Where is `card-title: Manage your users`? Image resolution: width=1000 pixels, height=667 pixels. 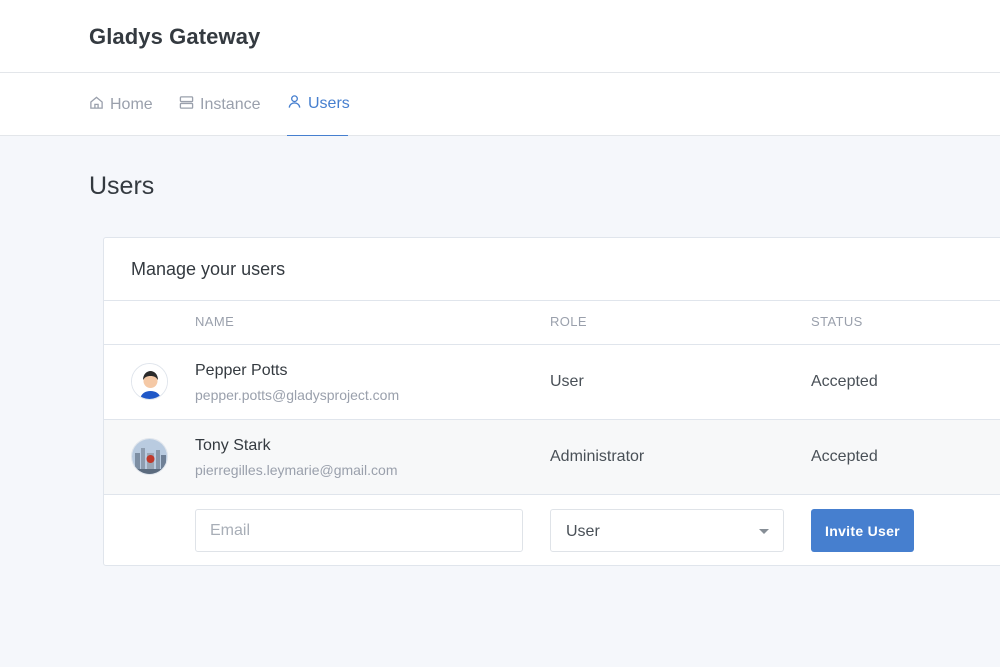
card-title: Manage your users is located at coordinates (208, 269).